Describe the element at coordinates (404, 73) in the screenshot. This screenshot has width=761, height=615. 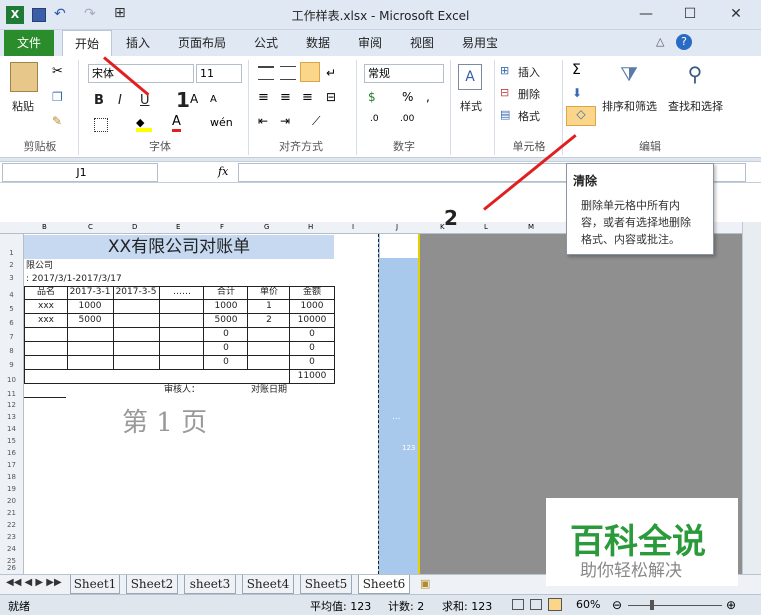
I see `number-format-select: 常规` at that location.